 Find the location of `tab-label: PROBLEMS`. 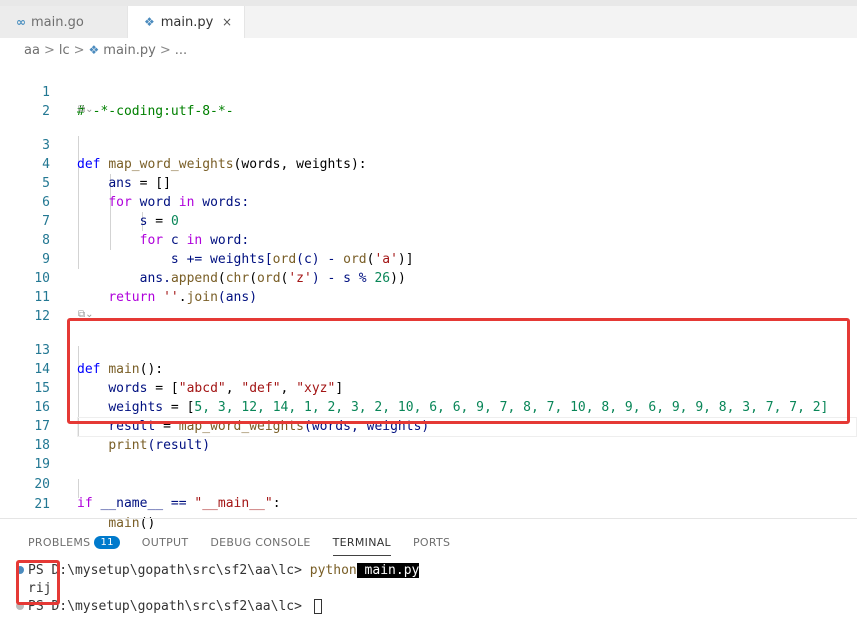

tab-label: PROBLEMS is located at coordinates (59, 542).